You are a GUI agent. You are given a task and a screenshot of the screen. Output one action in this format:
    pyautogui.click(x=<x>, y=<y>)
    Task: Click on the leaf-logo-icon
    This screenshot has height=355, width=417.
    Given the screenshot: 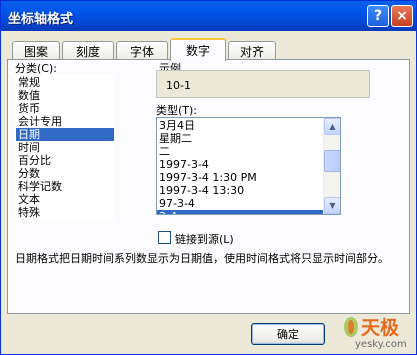 What is the action you would take?
    pyautogui.click(x=351, y=327)
    